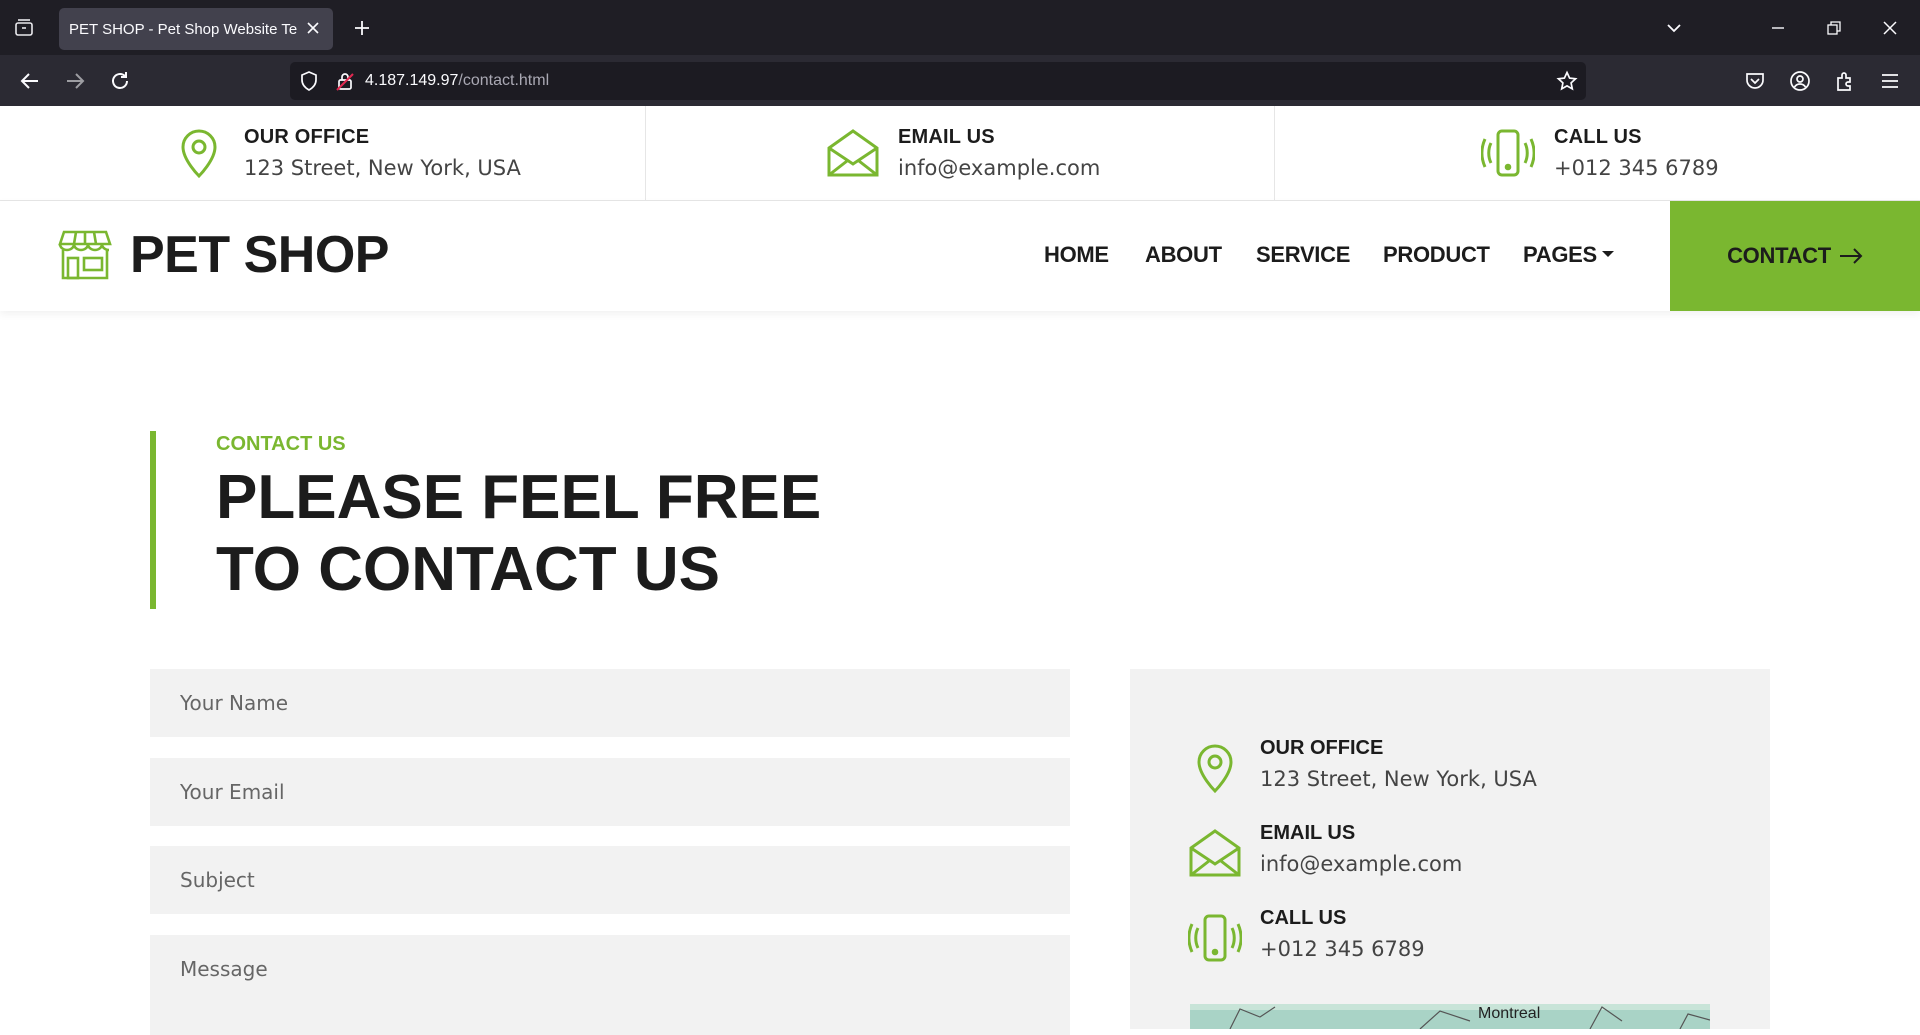  Describe the element at coordinates (1834, 28) in the screenshot. I see `restore-icon` at that location.